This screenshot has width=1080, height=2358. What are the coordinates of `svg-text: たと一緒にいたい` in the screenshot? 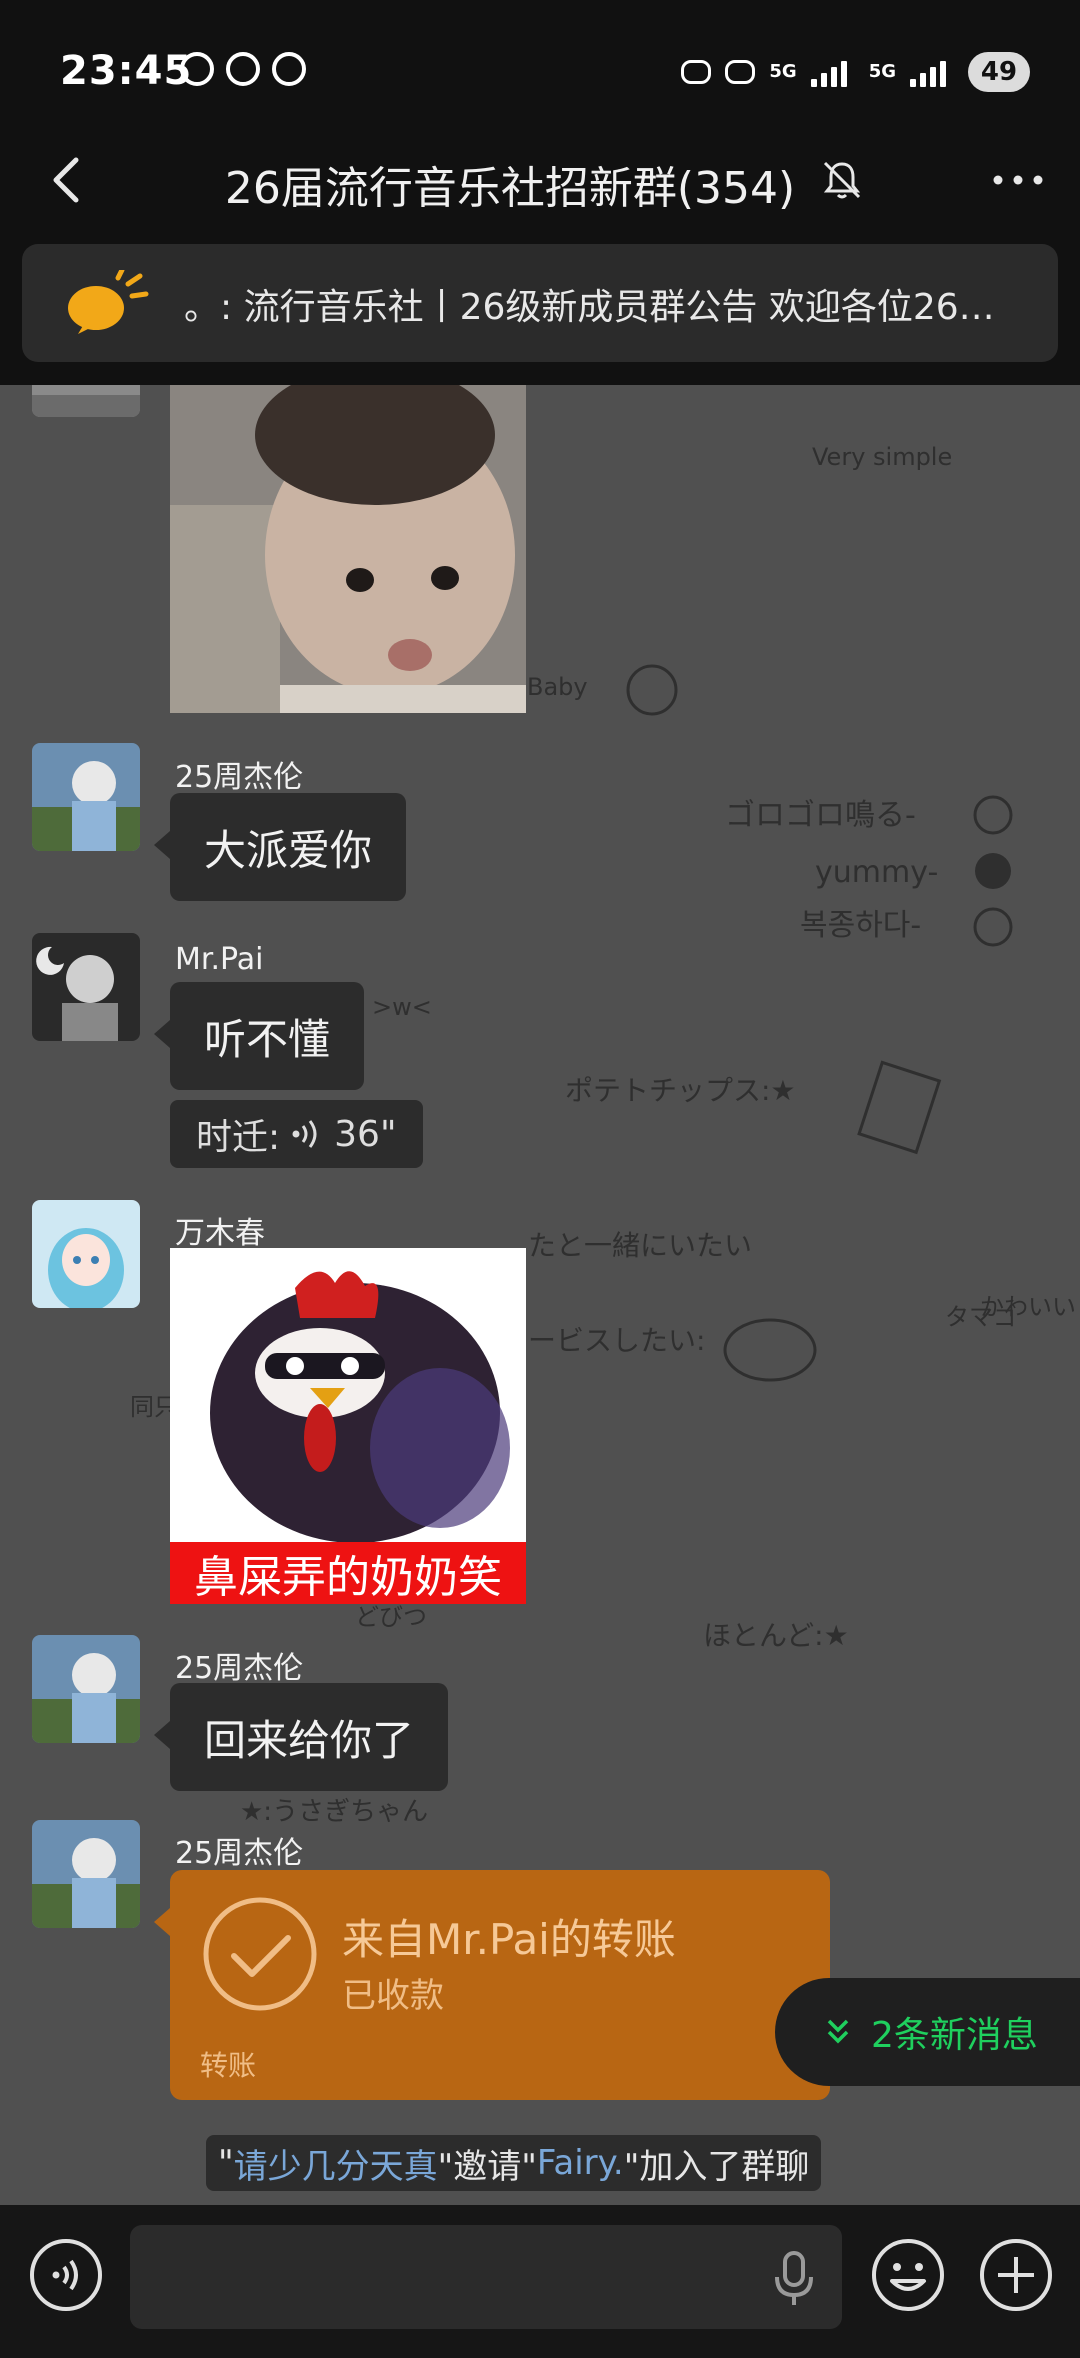 It's located at (640, 1245).